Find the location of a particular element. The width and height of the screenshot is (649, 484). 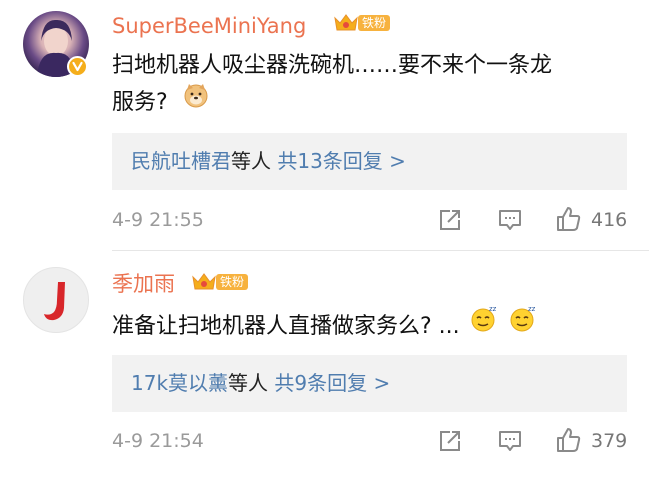

verified-icon is located at coordinates (77, 66).